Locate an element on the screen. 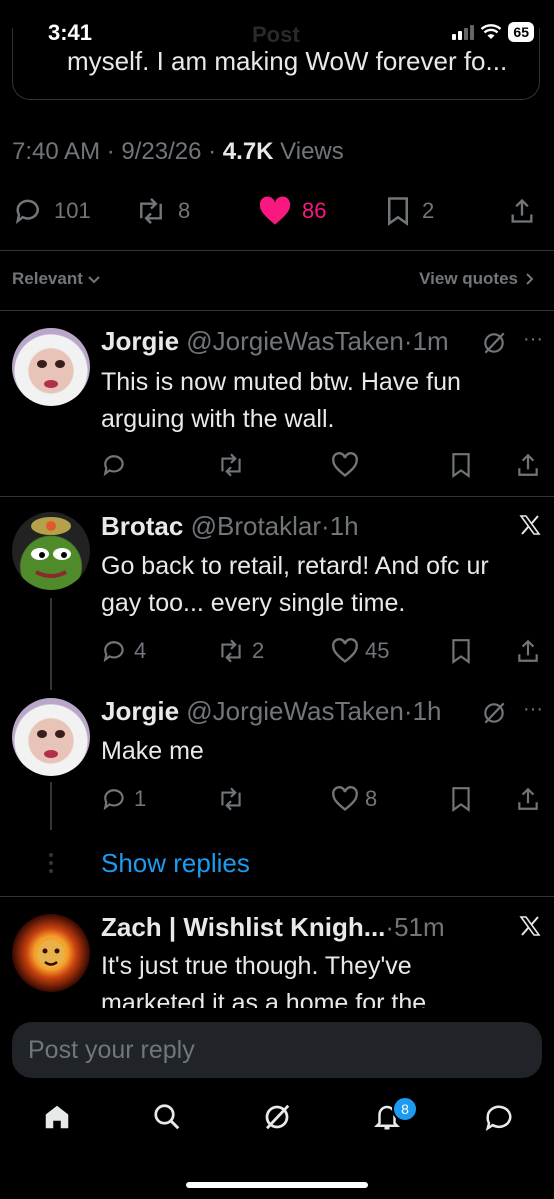  reply-count: 101 is located at coordinates (72, 210).